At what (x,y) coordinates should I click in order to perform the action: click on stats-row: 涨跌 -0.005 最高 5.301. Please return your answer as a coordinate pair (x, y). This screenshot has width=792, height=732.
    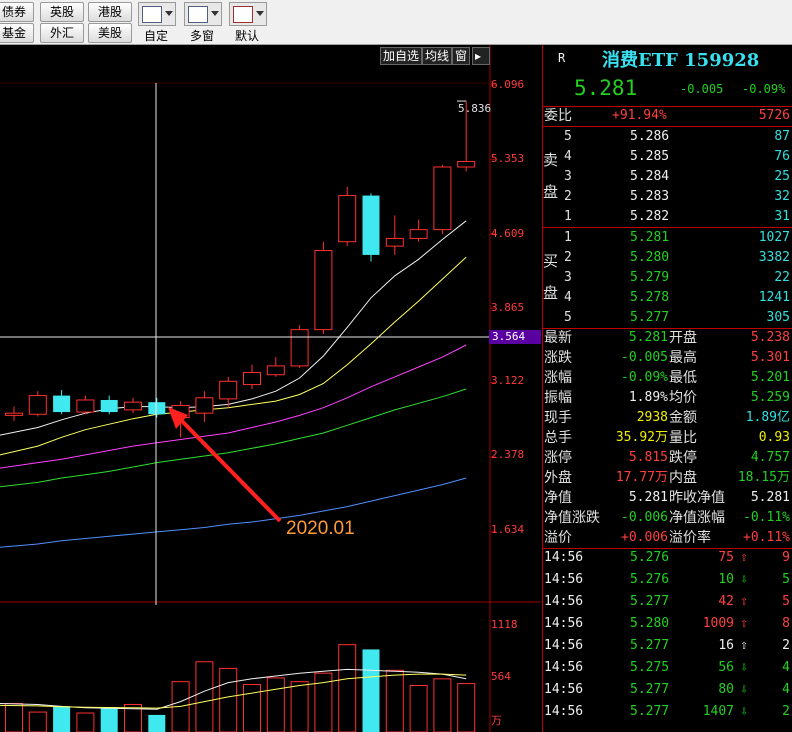
    Looking at the image, I should click on (667, 358).